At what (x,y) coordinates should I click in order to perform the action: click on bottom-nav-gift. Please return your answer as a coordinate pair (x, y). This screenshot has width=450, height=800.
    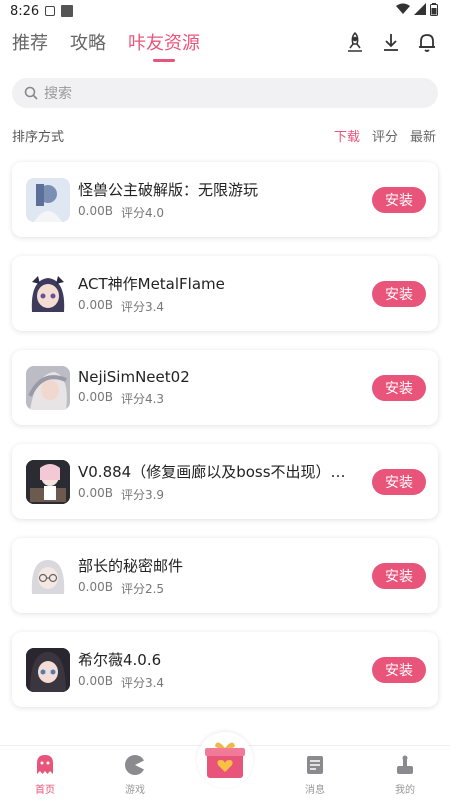
    Looking at the image, I should click on (225, 764).